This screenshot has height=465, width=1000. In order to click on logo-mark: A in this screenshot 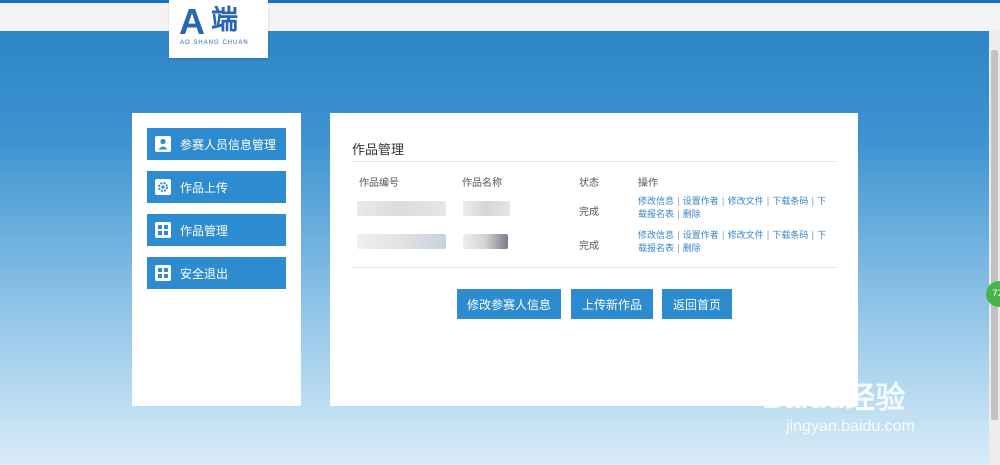, I will do `click(192, 21)`.